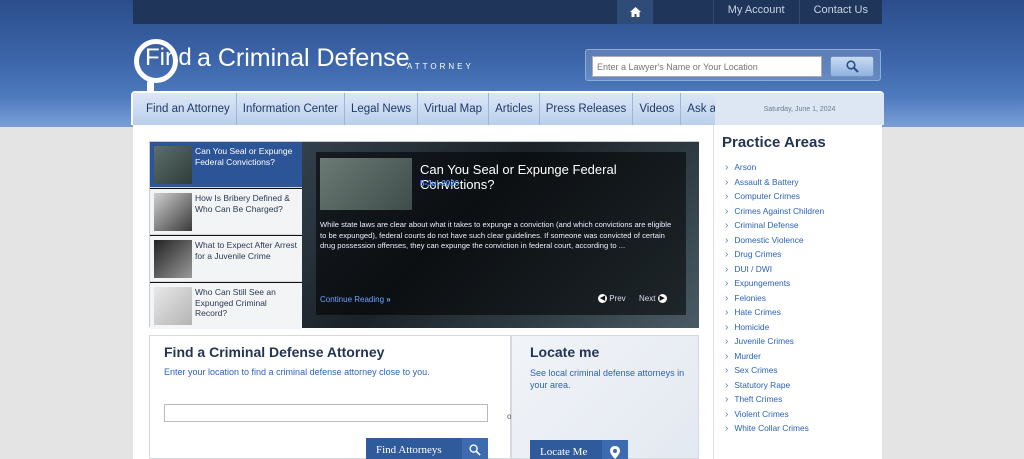 This screenshot has height=459, width=1024. I want to click on find-attorney-title: Find a Criminal Defense Attorney, so click(274, 352).